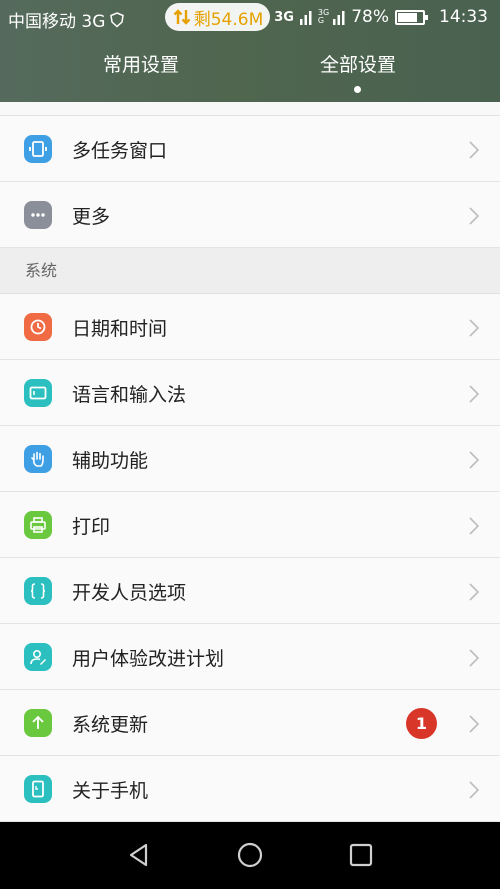 Image resolution: width=500 pixels, height=889 pixels. What do you see at coordinates (129, 593) in the screenshot?
I see `list-item-label: 开发人员选项` at bounding box center [129, 593].